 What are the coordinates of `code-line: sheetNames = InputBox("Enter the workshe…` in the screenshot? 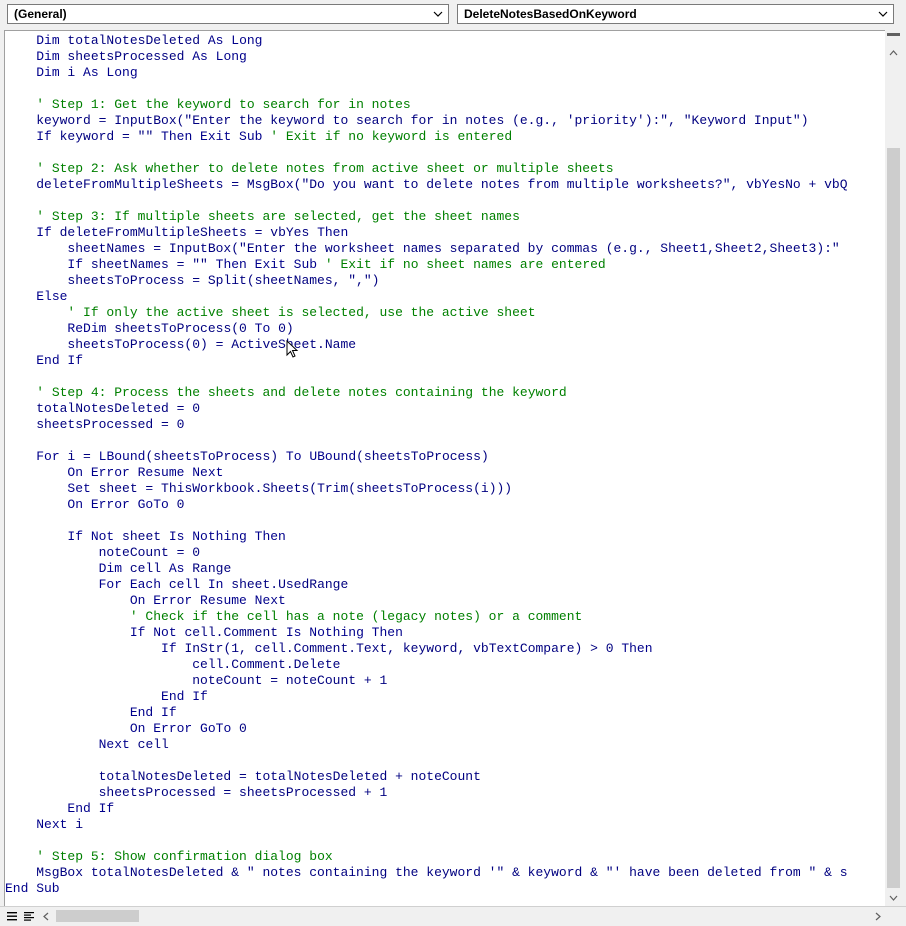 It's located at (426, 249).